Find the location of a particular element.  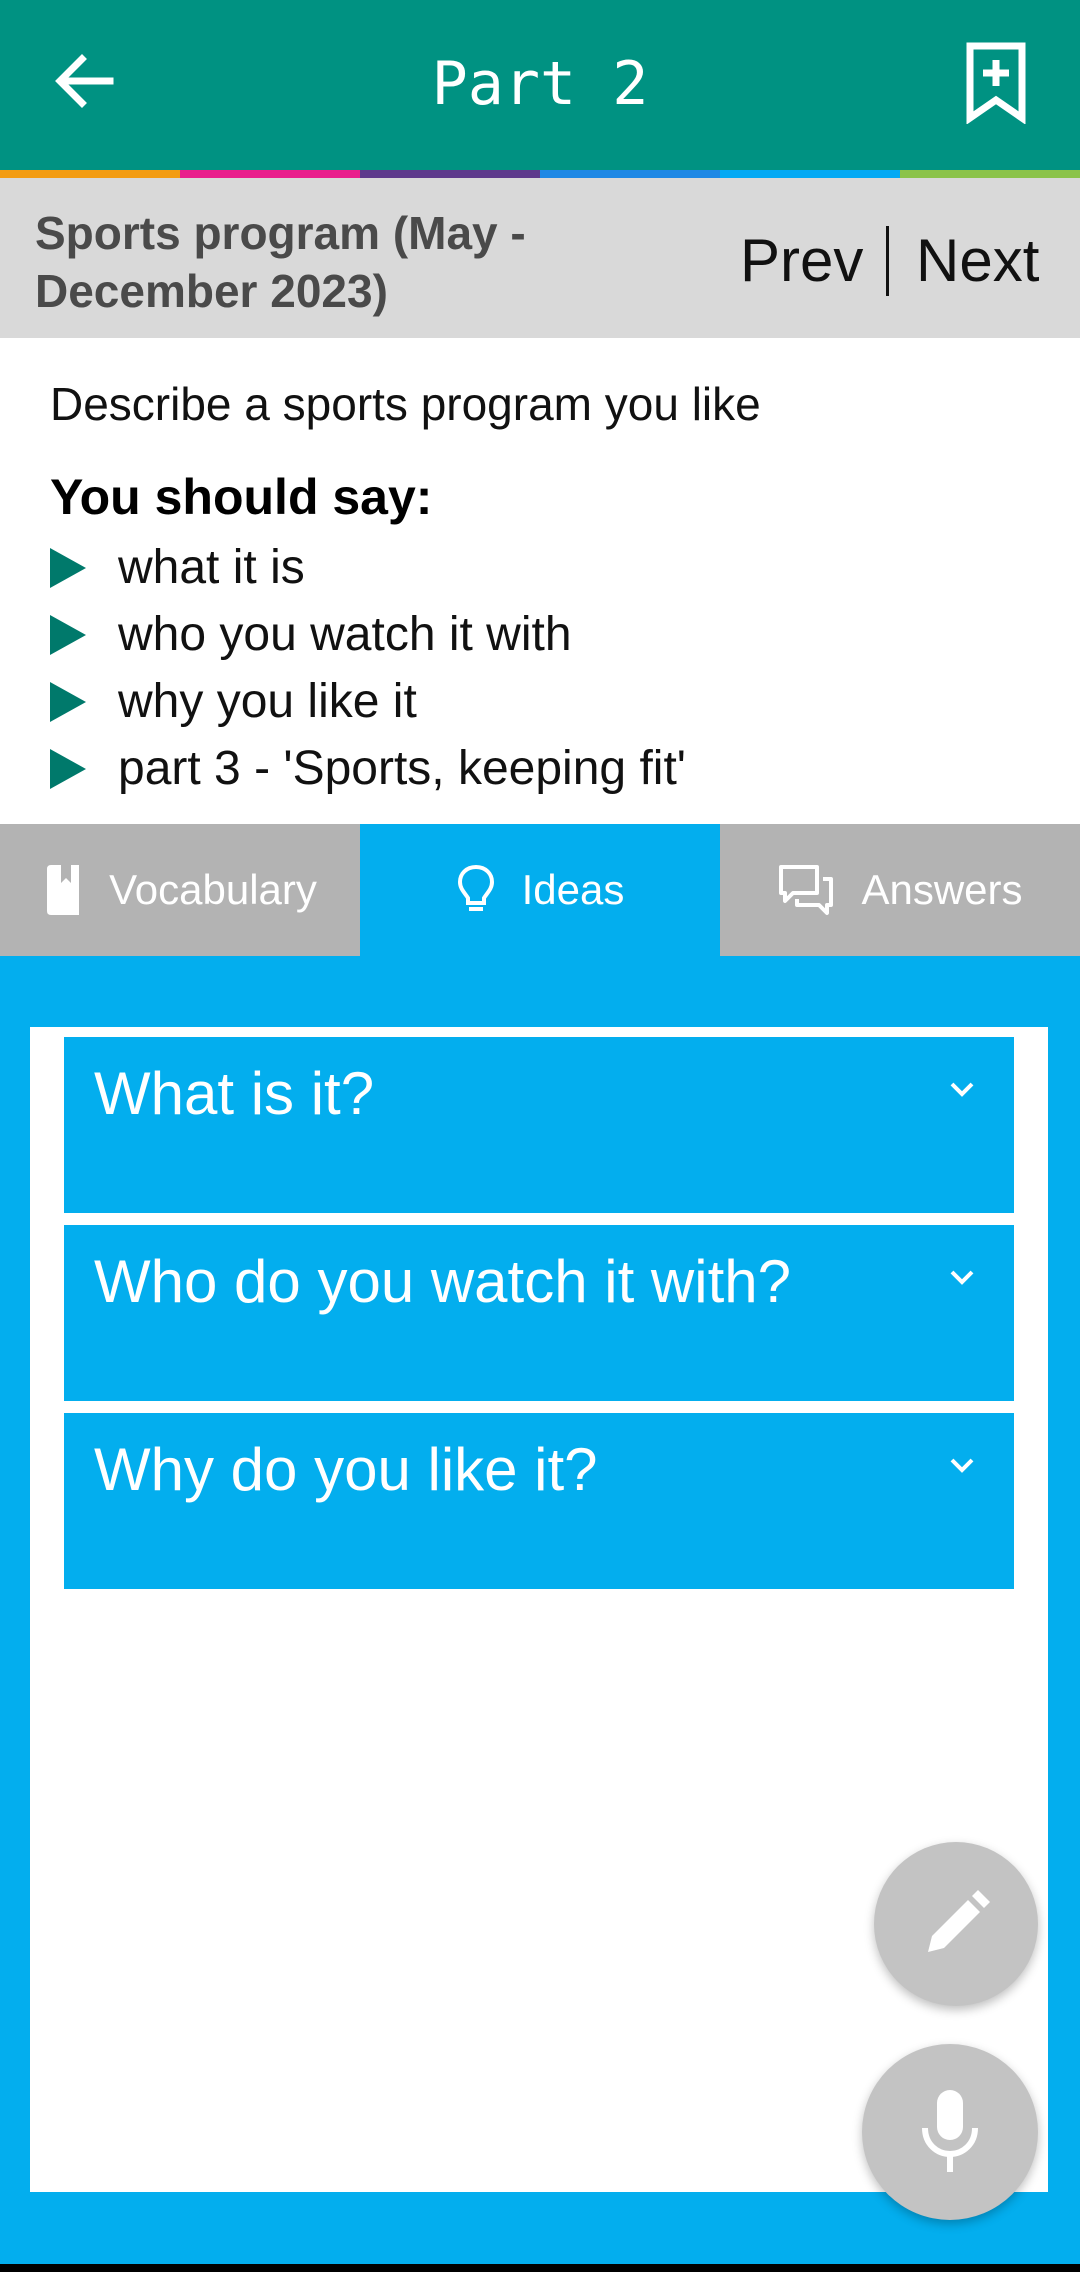

section-title: Sports program (May - December 2023) is located at coordinates (280, 262).